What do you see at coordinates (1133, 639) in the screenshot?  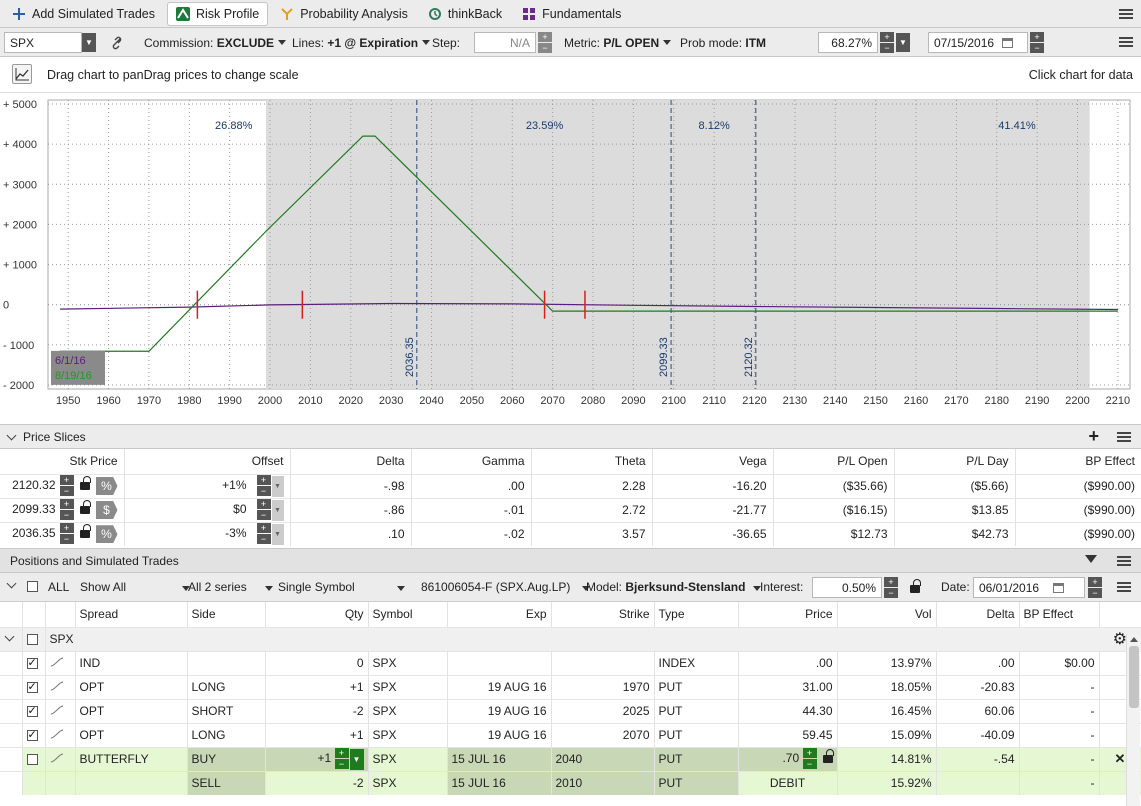 I see `scroll-up-icon` at bounding box center [1133, 639].